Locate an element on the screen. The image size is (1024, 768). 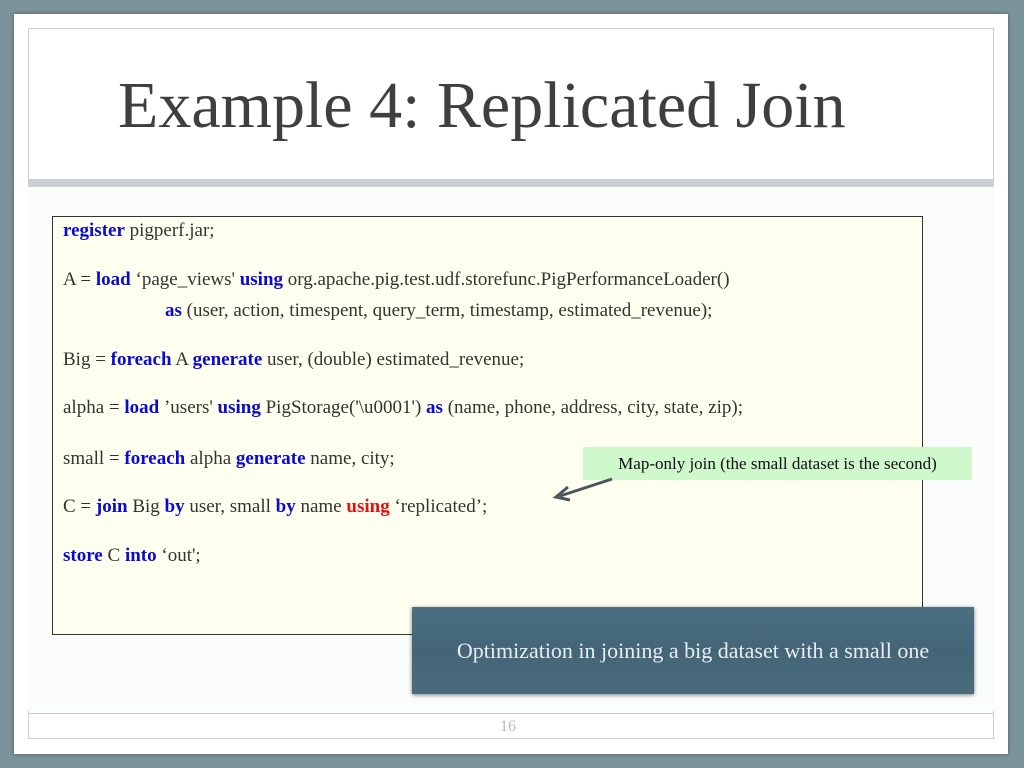
code-text: small = is located at coordinates (94, 458).